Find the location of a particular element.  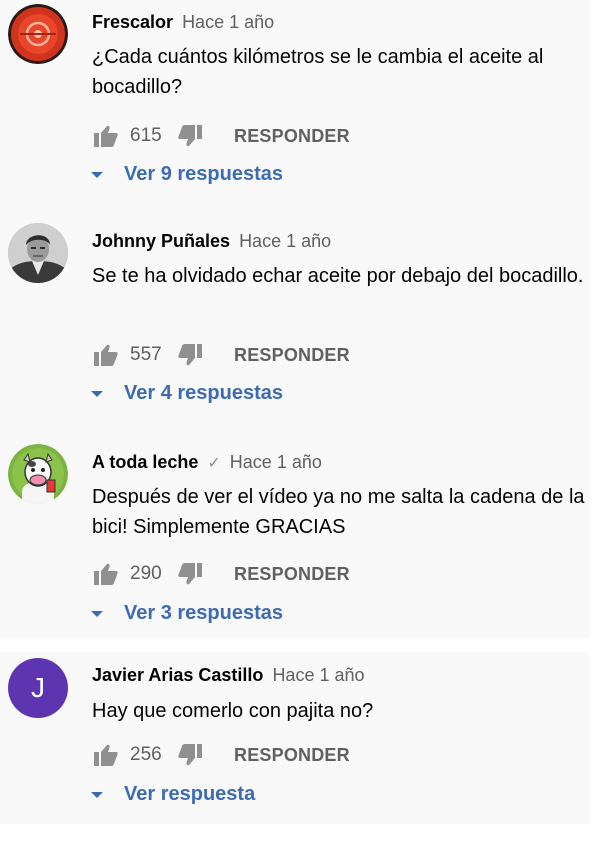

comment-header: Frescalor Hace 1 año is located at coordinates (183, 22).